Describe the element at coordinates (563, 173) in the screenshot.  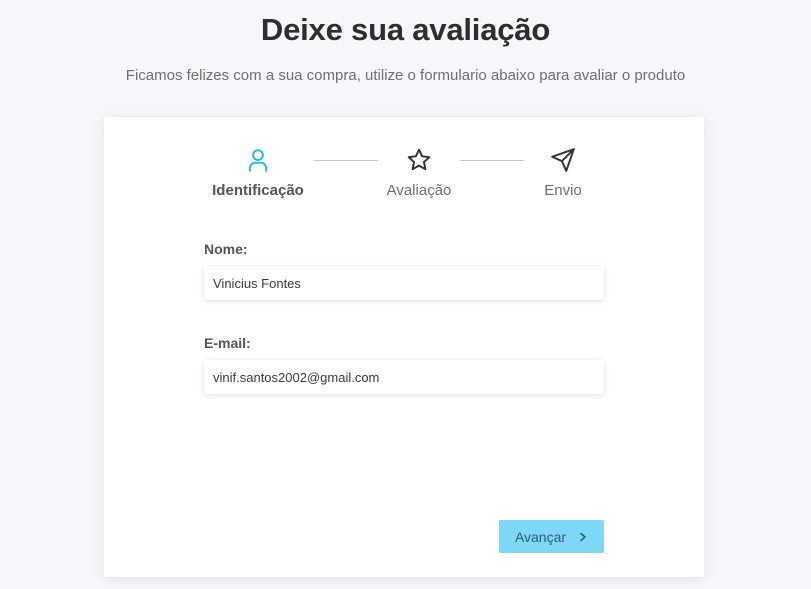
I see `step-envio: Envio` at that location.